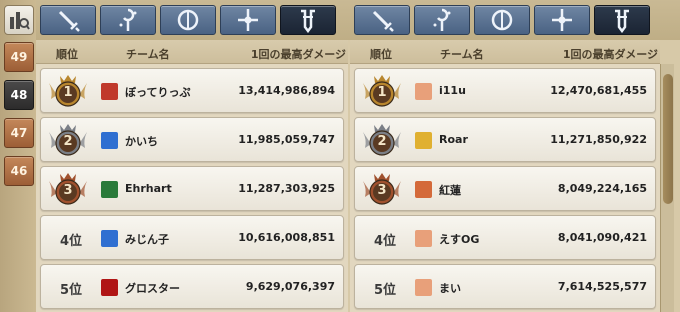 The width and height of the screenshot is (680, 312). What do you see at coordinates (157, 92) in the screenshot?
I see `team-name: ぼってりっぷ` at bounding box center [157, 92].